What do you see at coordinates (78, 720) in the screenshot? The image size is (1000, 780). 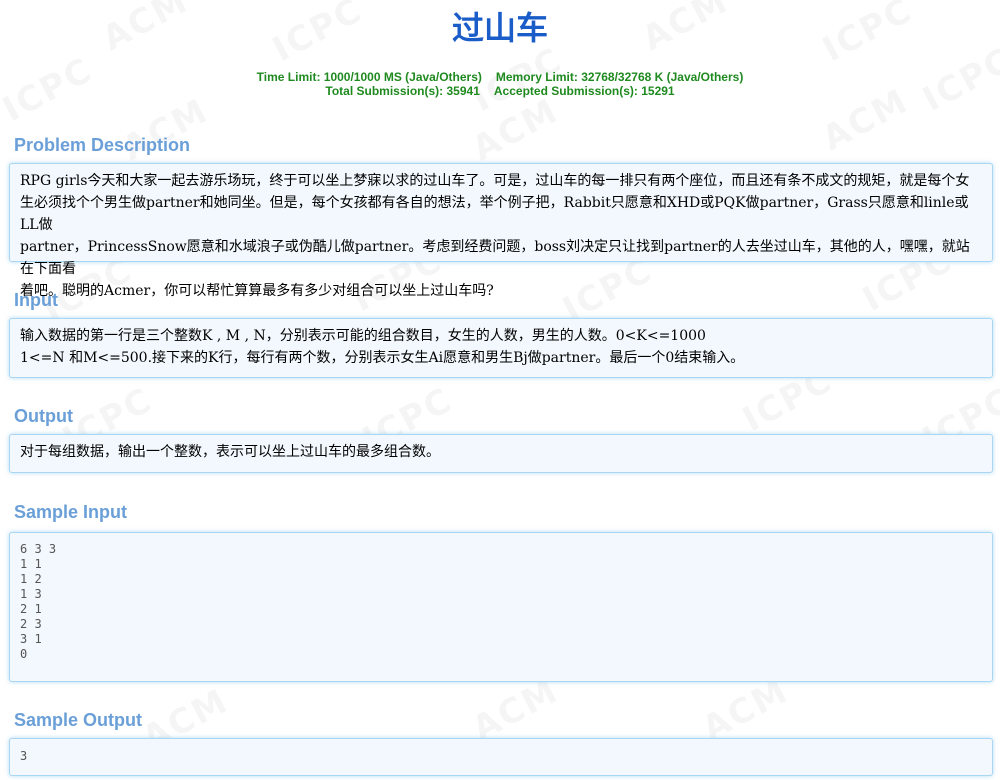 I see `sample-output-heading: Sample Output` at bounding box center [78, 720].